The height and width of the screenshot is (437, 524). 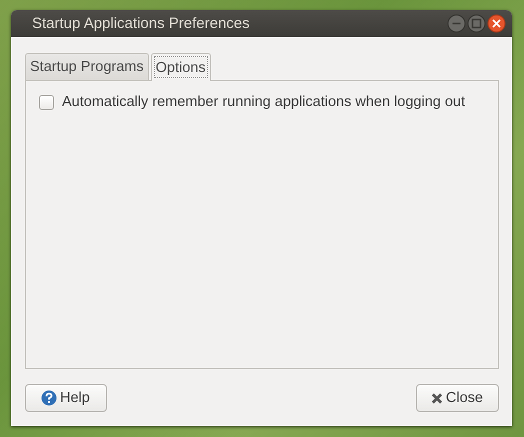 I want to click on close-button: Close, so click(x=457, y=398).